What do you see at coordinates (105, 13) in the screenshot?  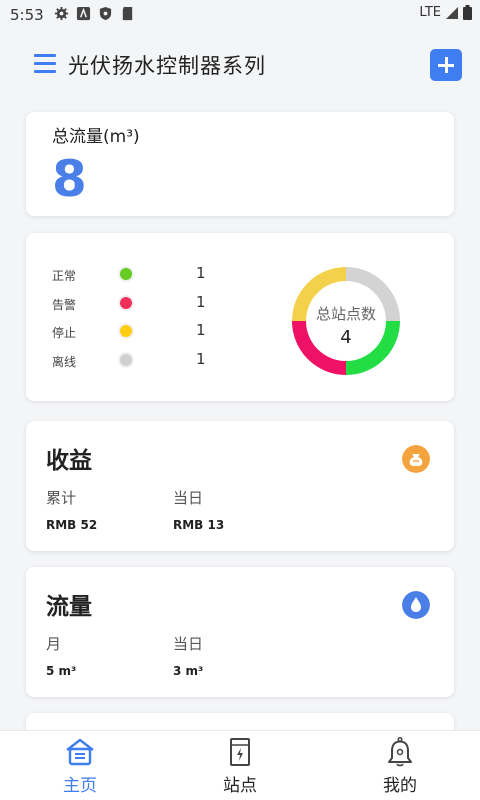 I see `shield-icon` at bounding box center [105, 13].